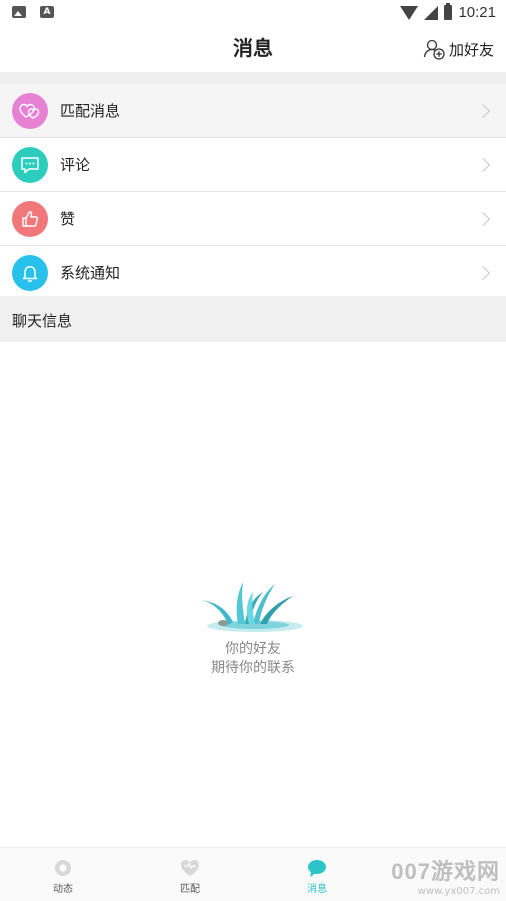  Describe the element at coordinates (253, 49) in the screenshot. I see `app-header: 消息 加好友` at that location.